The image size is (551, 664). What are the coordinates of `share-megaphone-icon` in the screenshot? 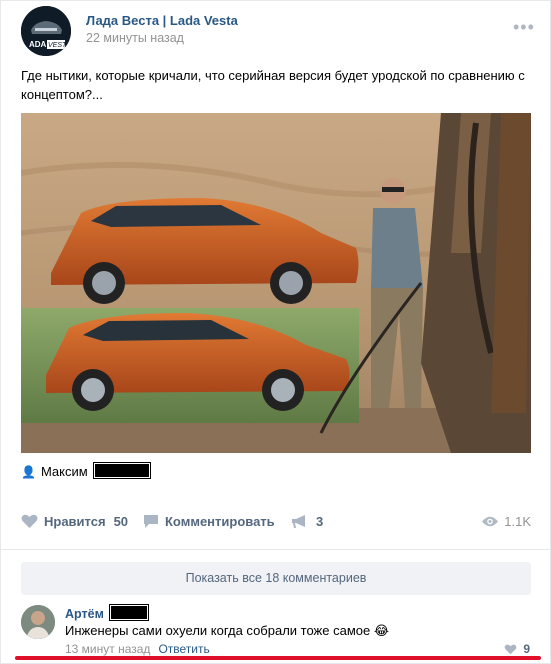 It's located at (298, 521).